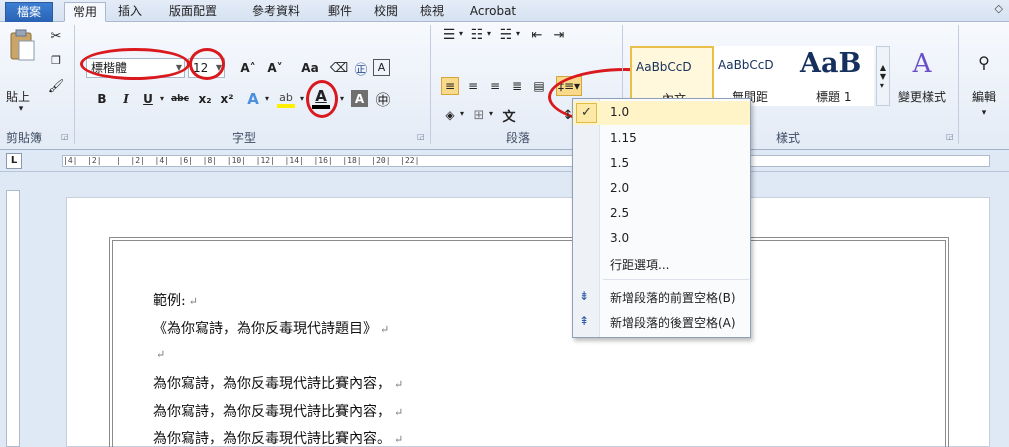 The image size is (1009, 447). Describe the element at coordinates (620, 163) in the screenshot. I see `line-spacing-option-label: 1.5` at that location.